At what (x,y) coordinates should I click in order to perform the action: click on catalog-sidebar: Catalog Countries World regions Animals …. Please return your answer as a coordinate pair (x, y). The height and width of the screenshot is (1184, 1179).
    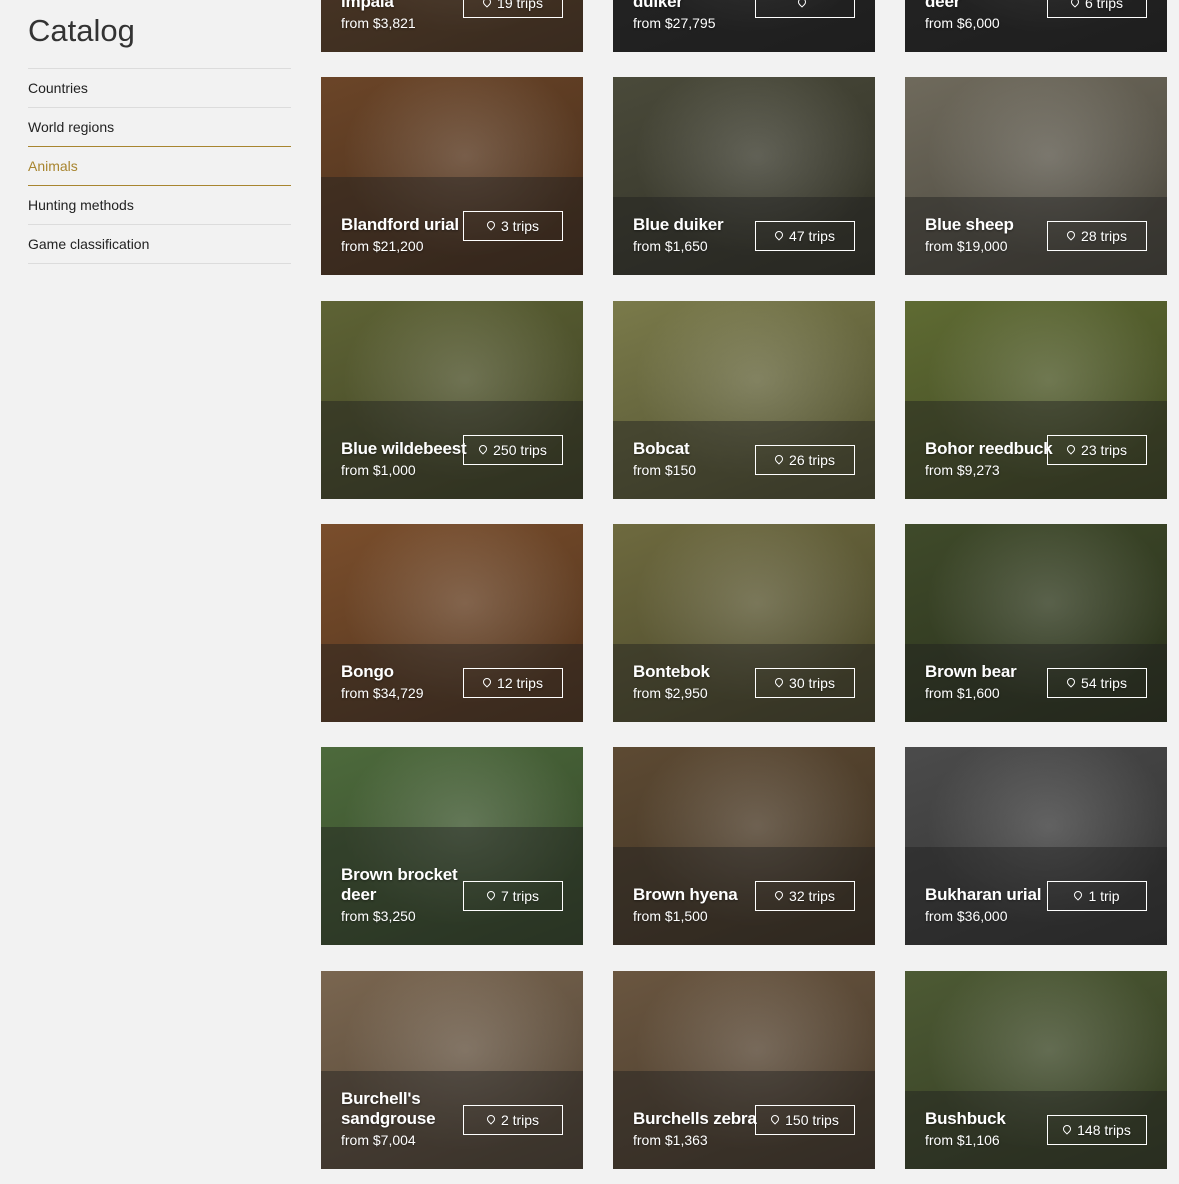
    Looking at the image, I should click on (159, 132).